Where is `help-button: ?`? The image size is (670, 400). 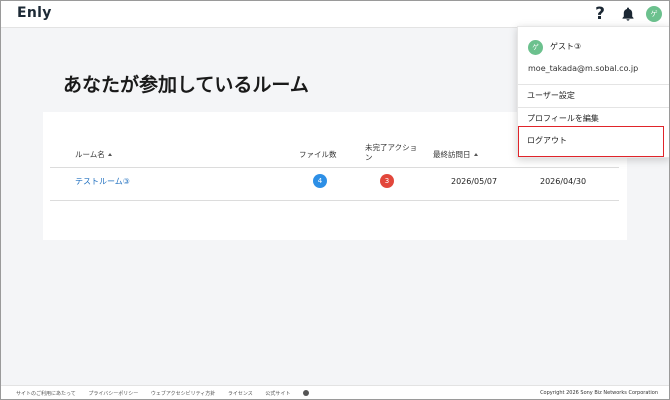
help-button: ? is located at coordinates (600, 14).